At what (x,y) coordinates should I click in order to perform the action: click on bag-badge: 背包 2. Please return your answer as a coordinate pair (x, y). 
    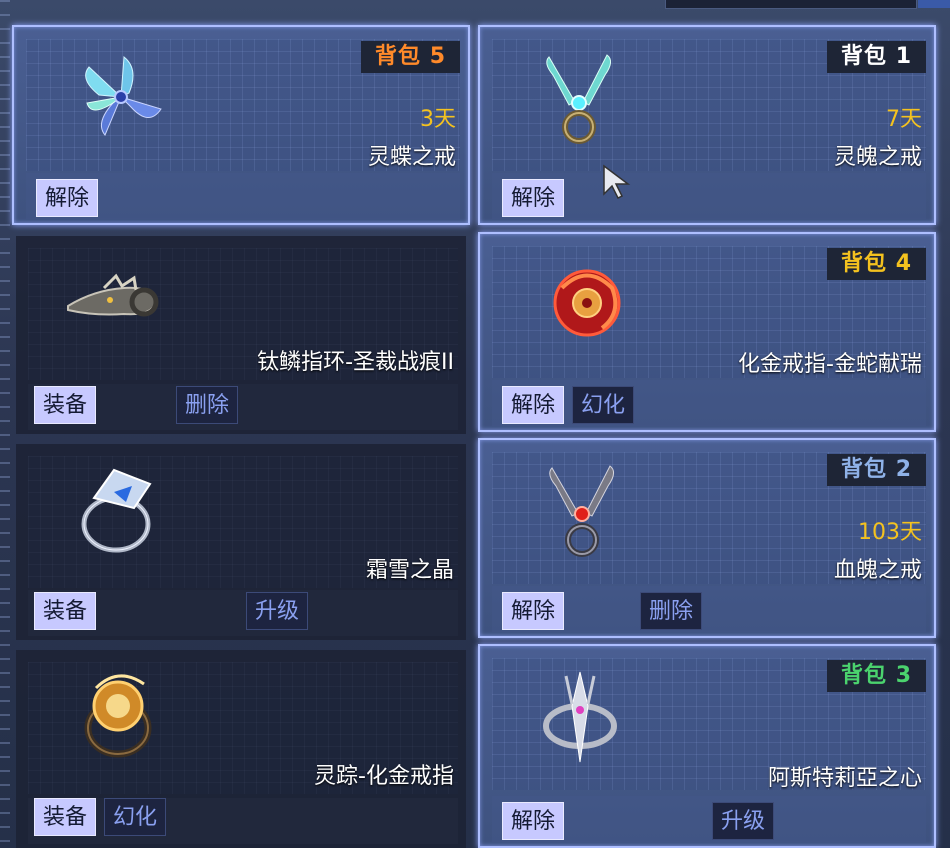
    Looking at the image, I should click on (876, 470).